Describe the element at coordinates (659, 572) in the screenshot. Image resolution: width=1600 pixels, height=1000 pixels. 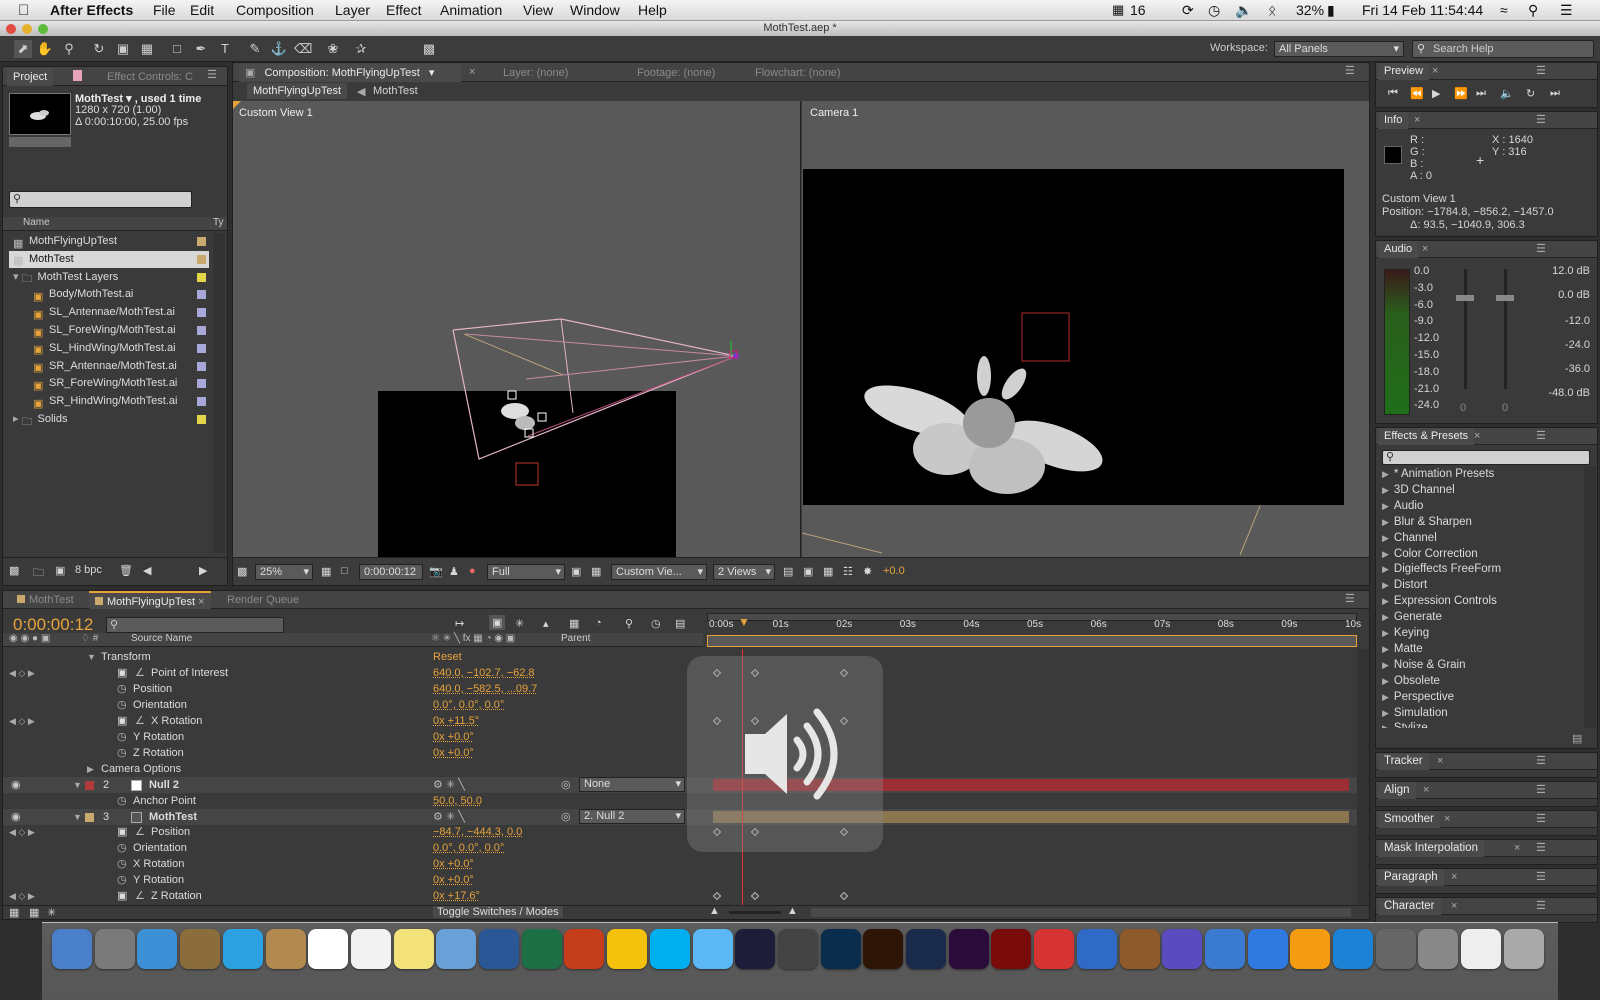
I see `3d-view-select: Custom Vie... ▾` at that location.